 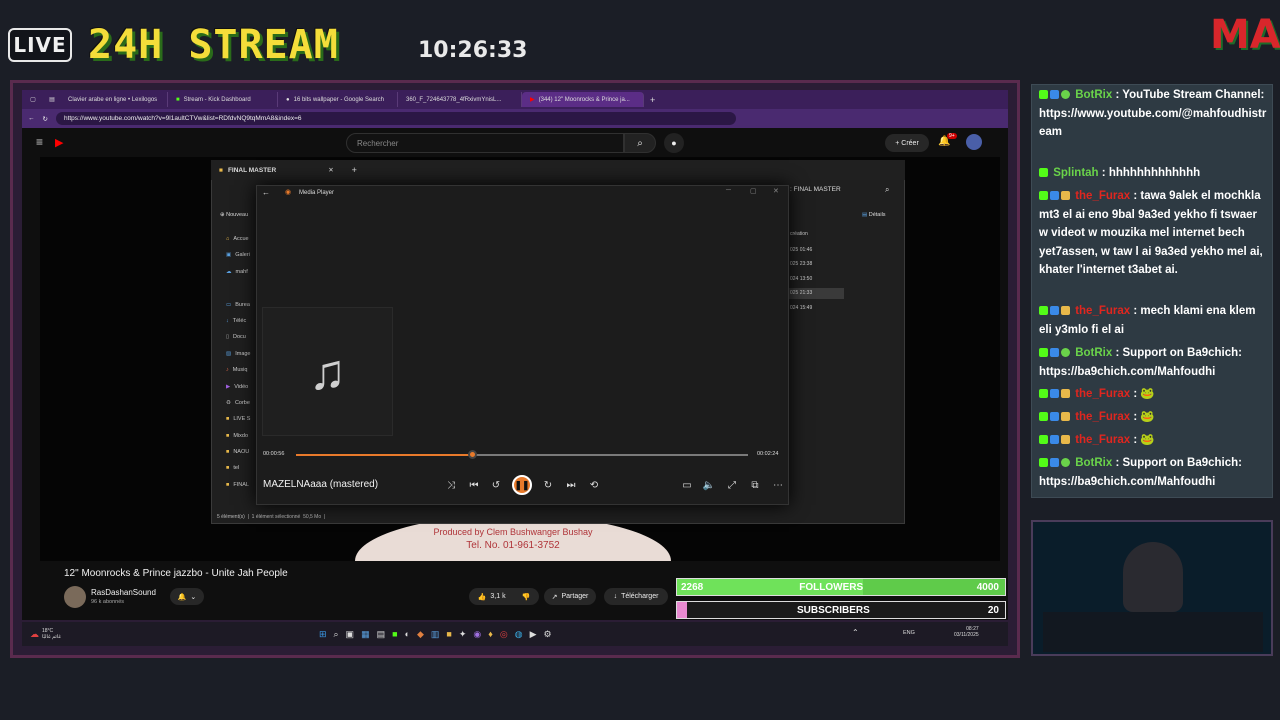 What do you see at coordinates (504, 634) in the screenshot?
I see `app-icon: ◎` at bounding box center [504, 634].